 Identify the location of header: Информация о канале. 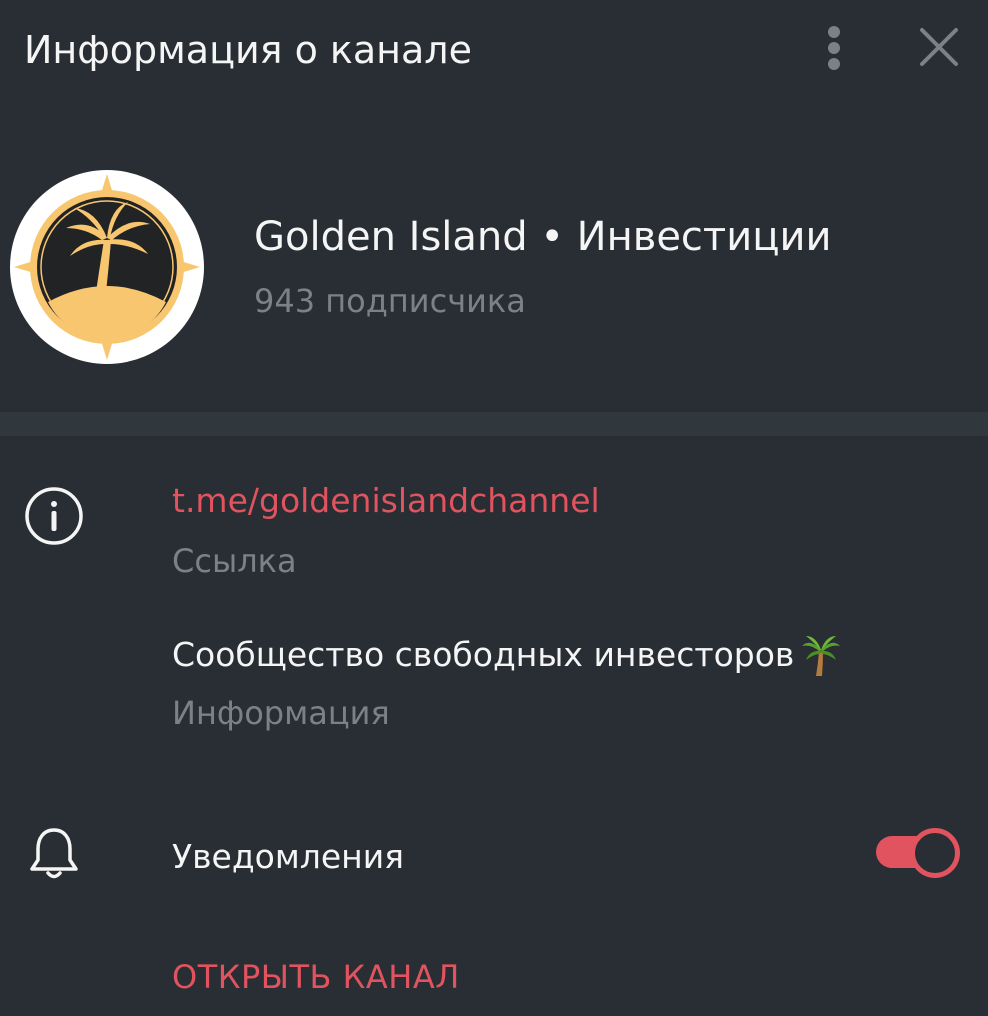
(494, 50).